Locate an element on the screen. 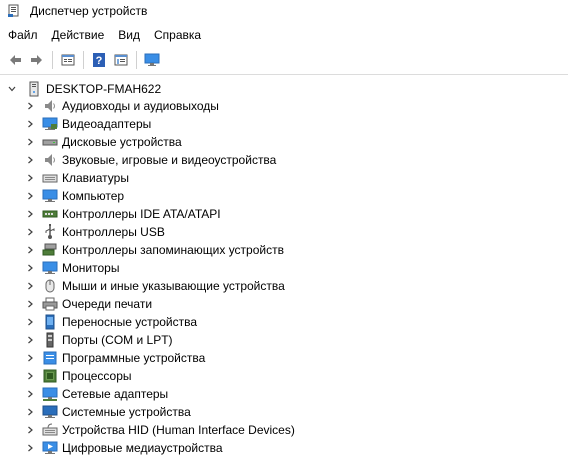  menu-view: Вид is located at coordinates (129, 35).